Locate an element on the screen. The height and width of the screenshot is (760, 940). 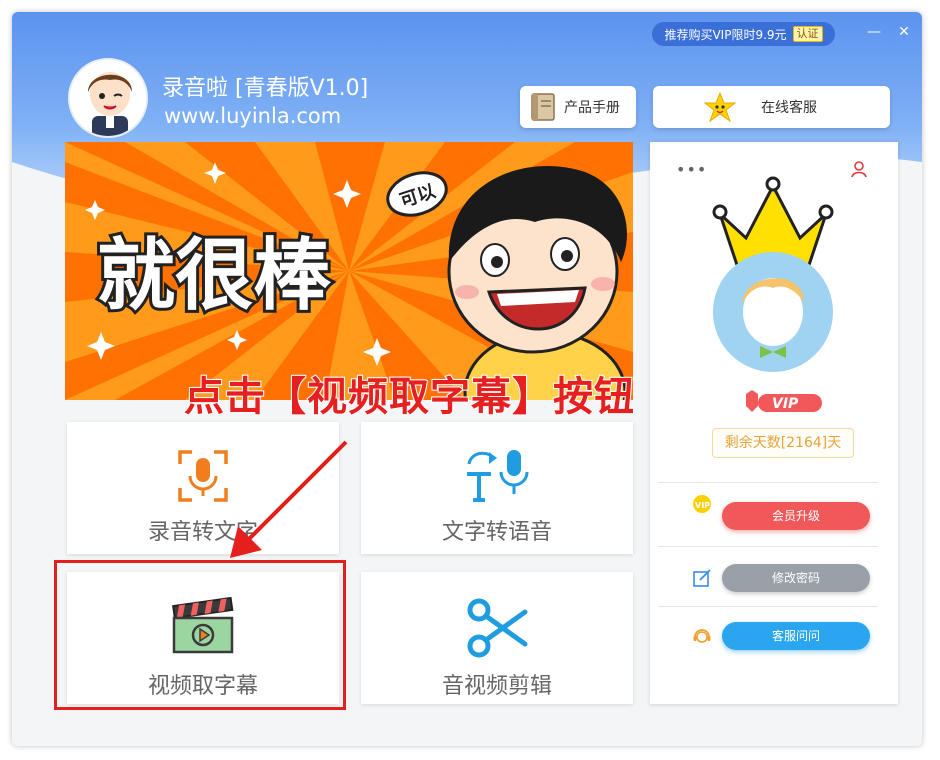
vip-avatar is located at coordinates (773, 274).